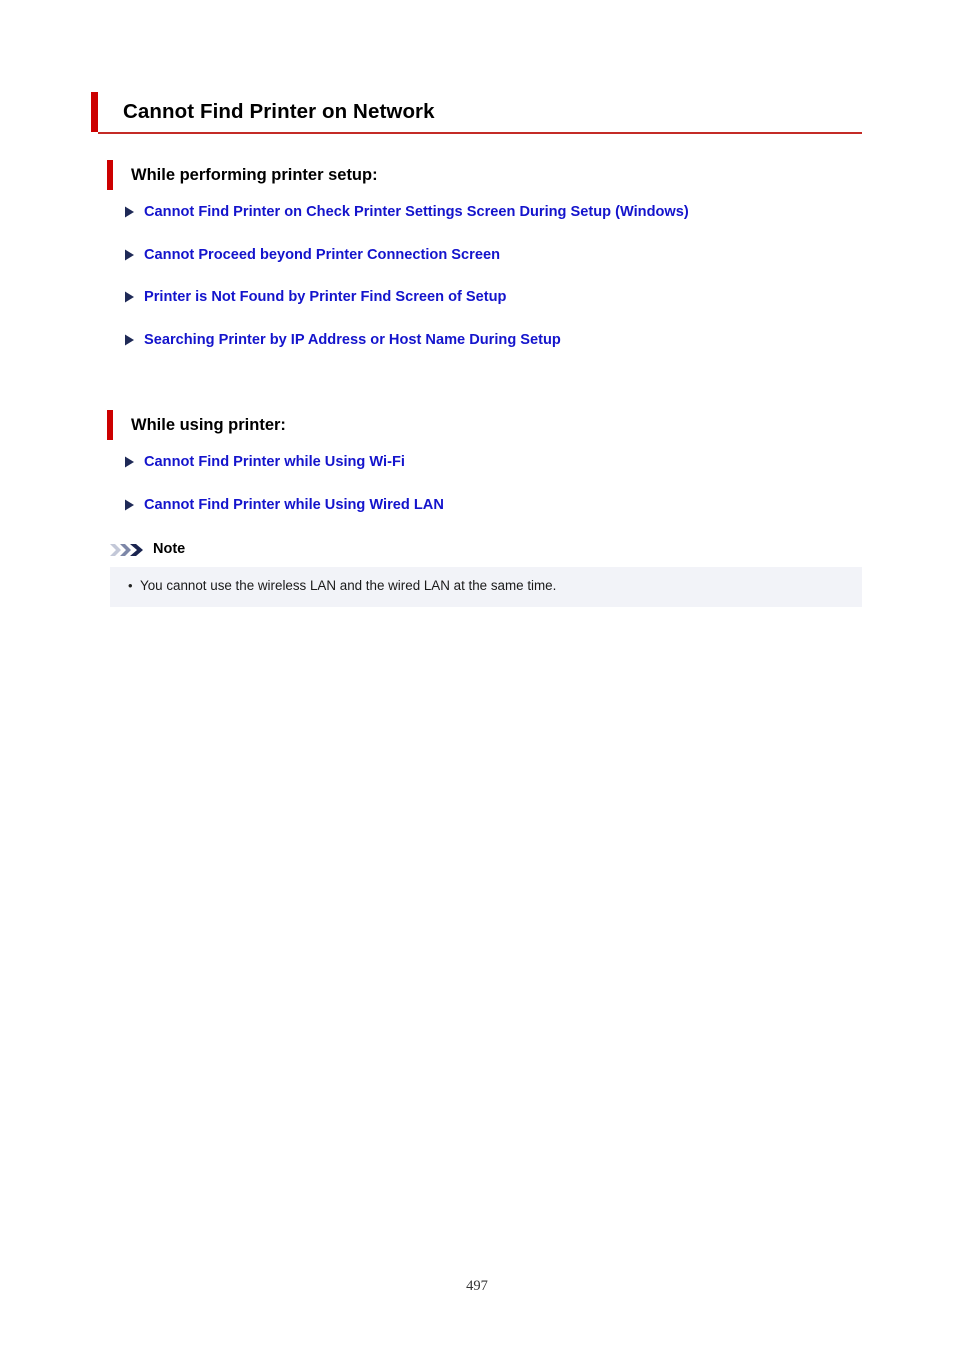 The height and width of the screenshot is (1350, 954). What do you see at coordinates (128, 550) in the screenshot?
I see `triple-chevron-icon` at bounding box center [128, 550].